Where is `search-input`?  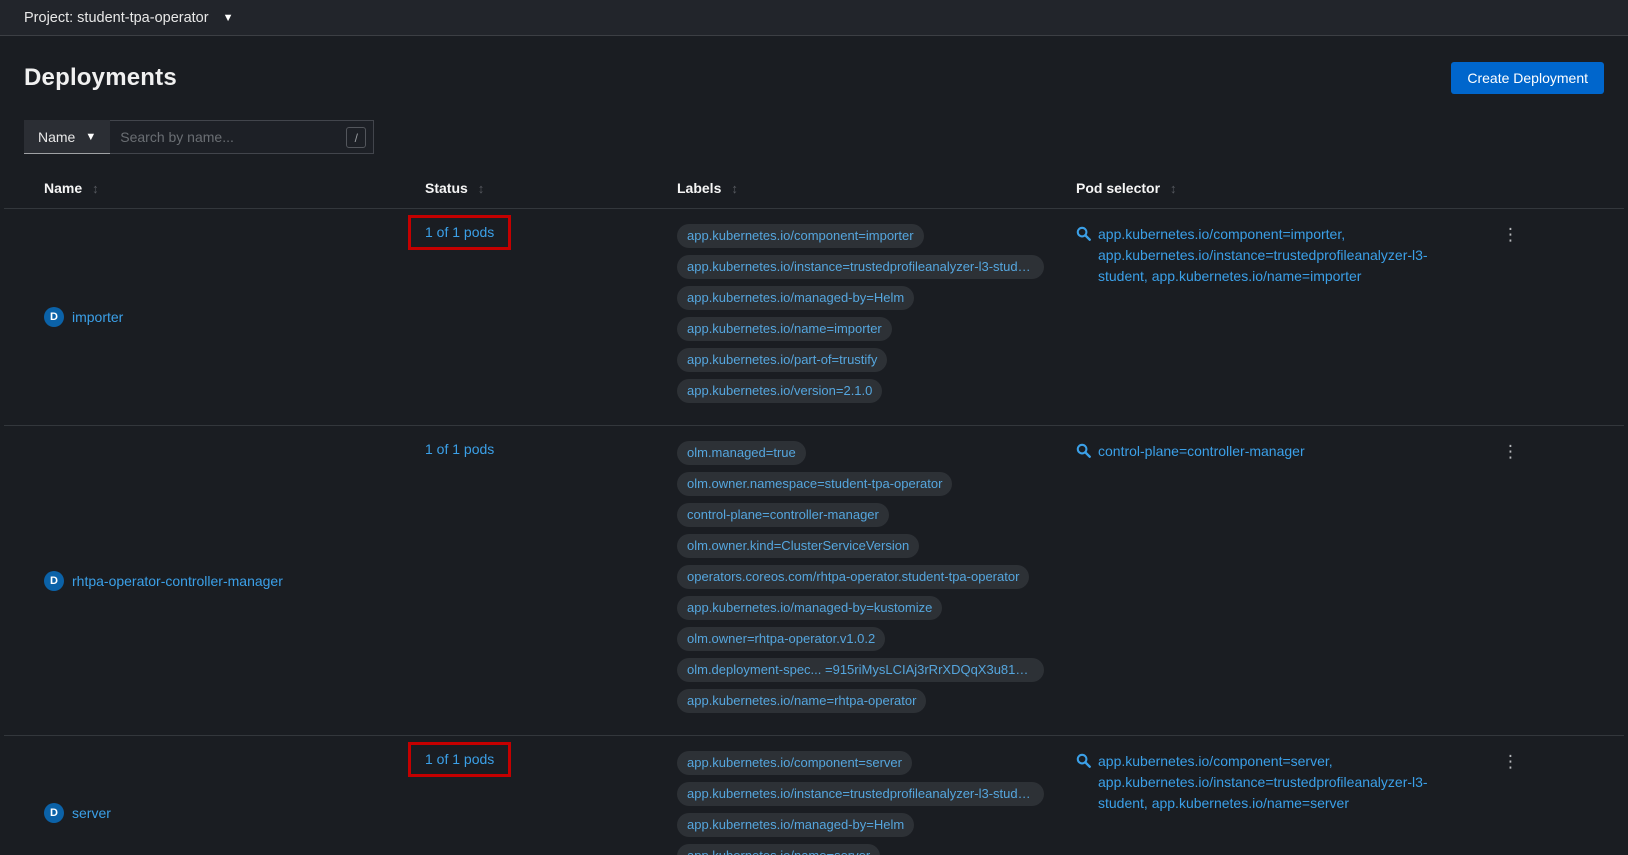 search-input is located at coordinates (242, 137).